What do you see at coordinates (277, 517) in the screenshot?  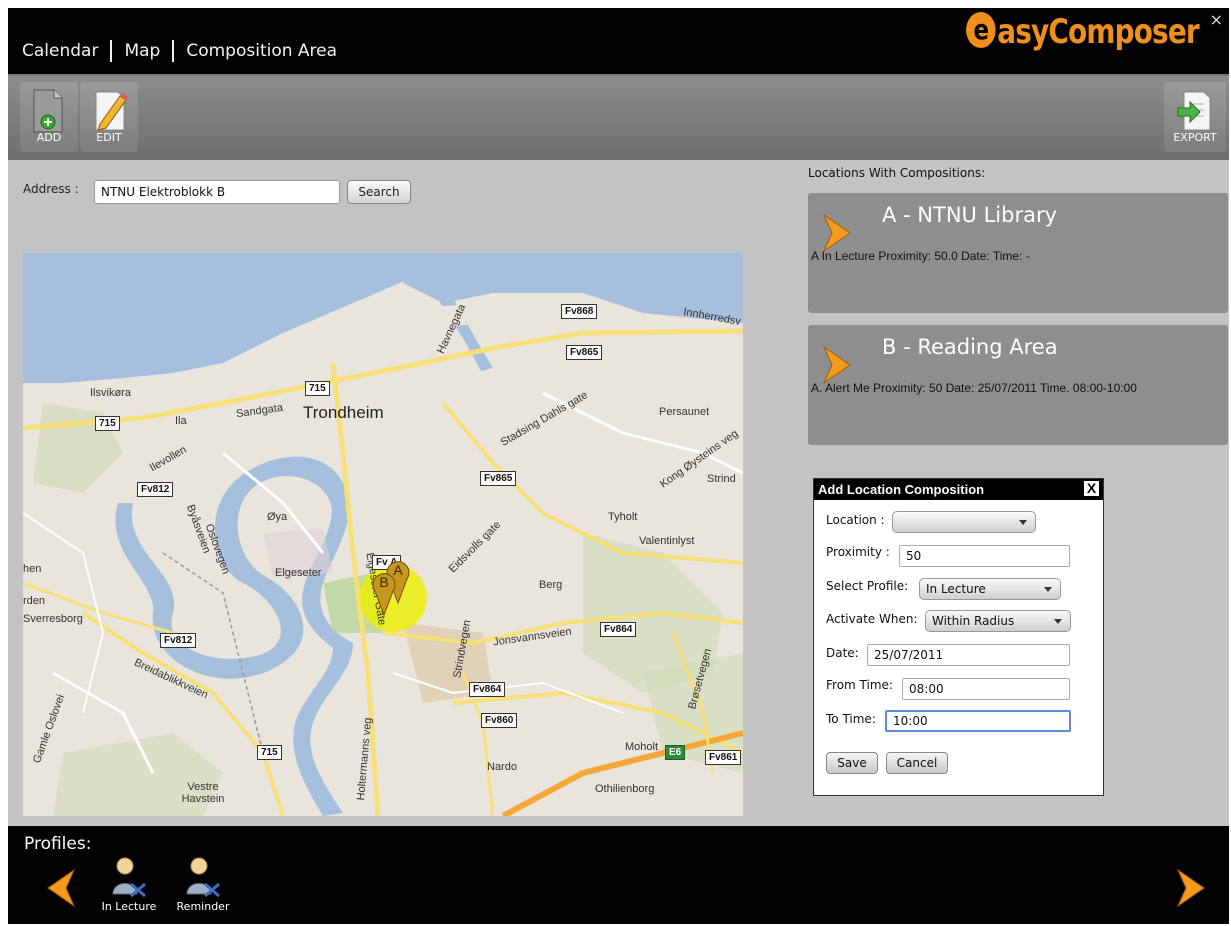 I see `map-label-oya: Øya` at bounding box center [277, 517].